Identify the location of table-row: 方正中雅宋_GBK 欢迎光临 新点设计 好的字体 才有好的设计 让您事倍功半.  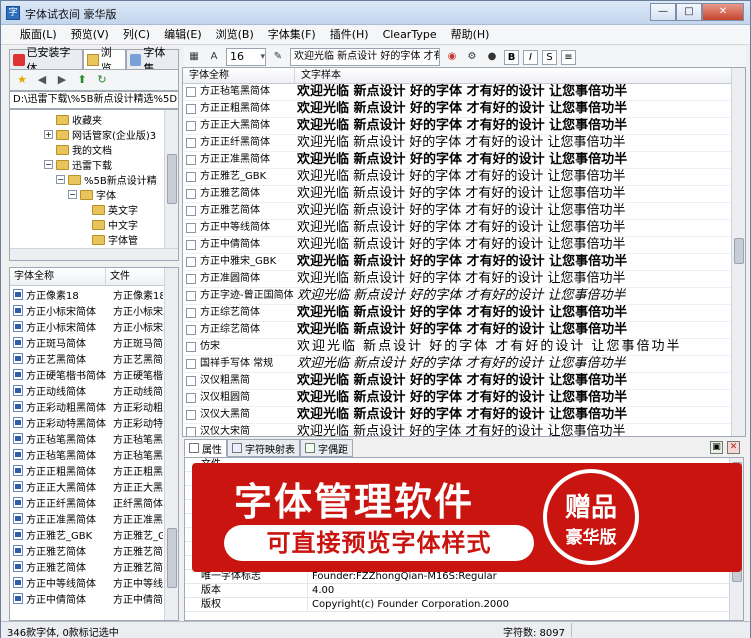
(458, 262).